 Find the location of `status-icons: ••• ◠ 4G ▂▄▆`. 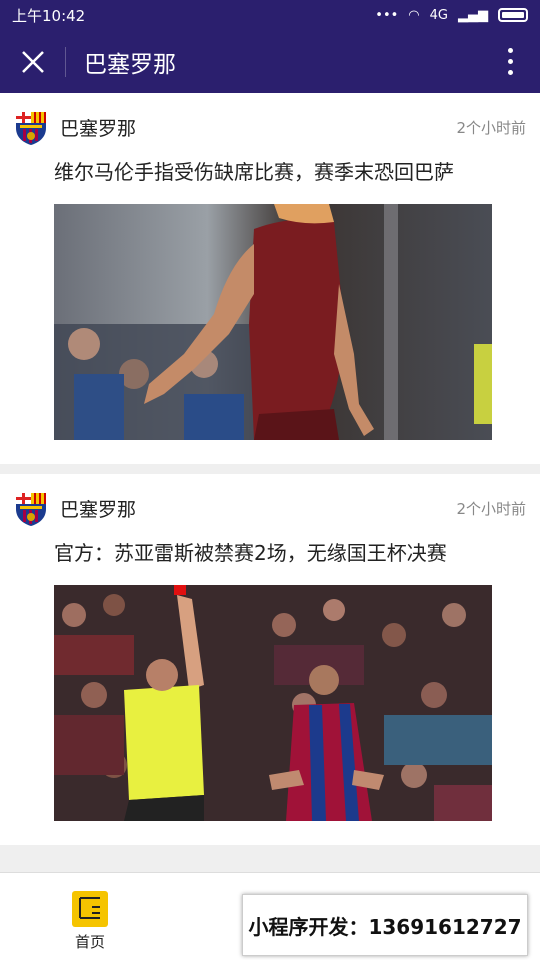

status-icons: ••• ◠ 4G ▂▄▆ is located at coordinates (451, 15).